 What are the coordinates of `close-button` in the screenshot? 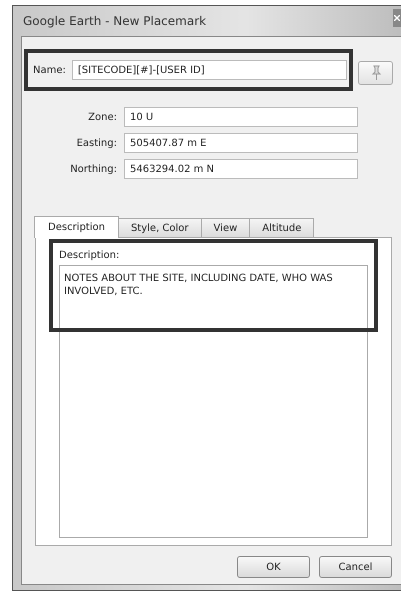 It's located at (397, 18).